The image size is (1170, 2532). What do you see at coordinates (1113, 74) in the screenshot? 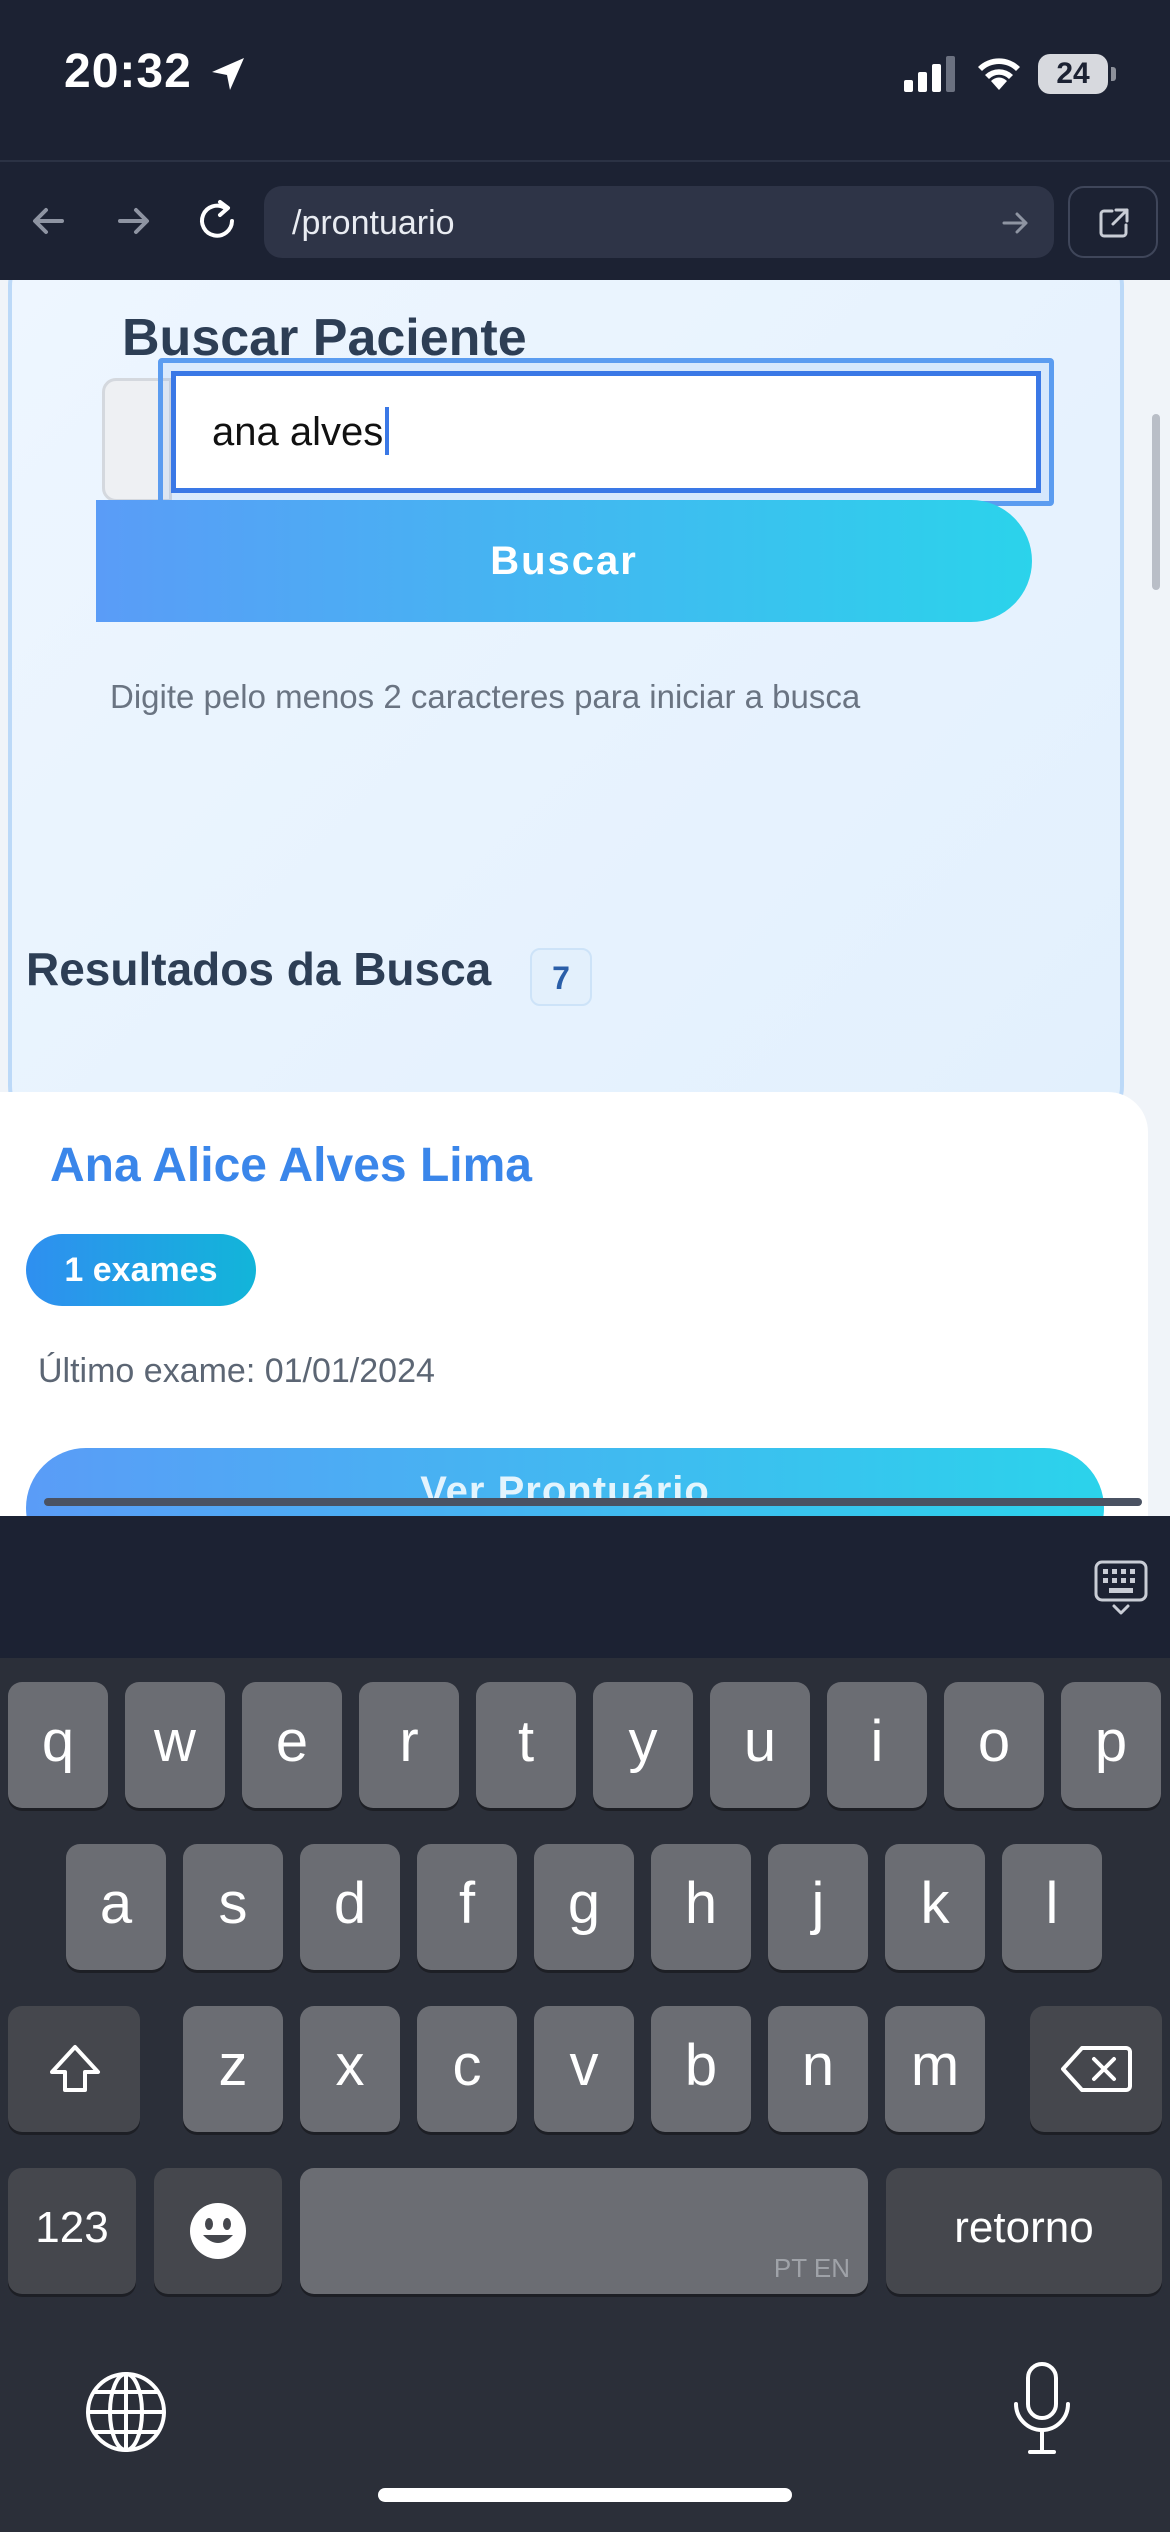
I see `battery-tip` at bounding box center [1113, 74].